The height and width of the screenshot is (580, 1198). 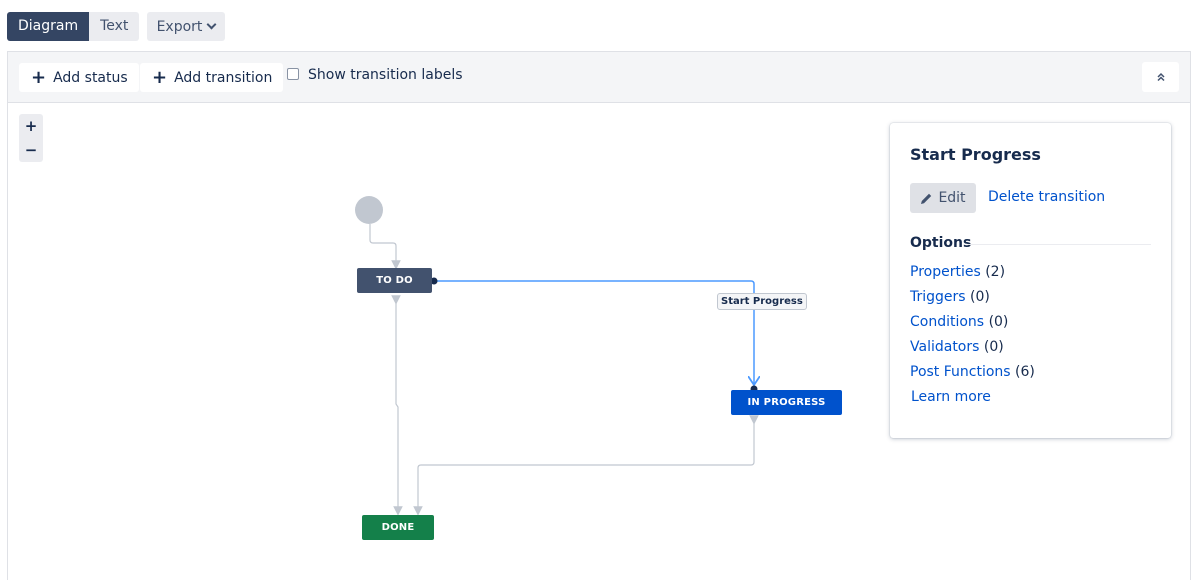 I want to click on initial-state-circle, so click(x=369, y=210).